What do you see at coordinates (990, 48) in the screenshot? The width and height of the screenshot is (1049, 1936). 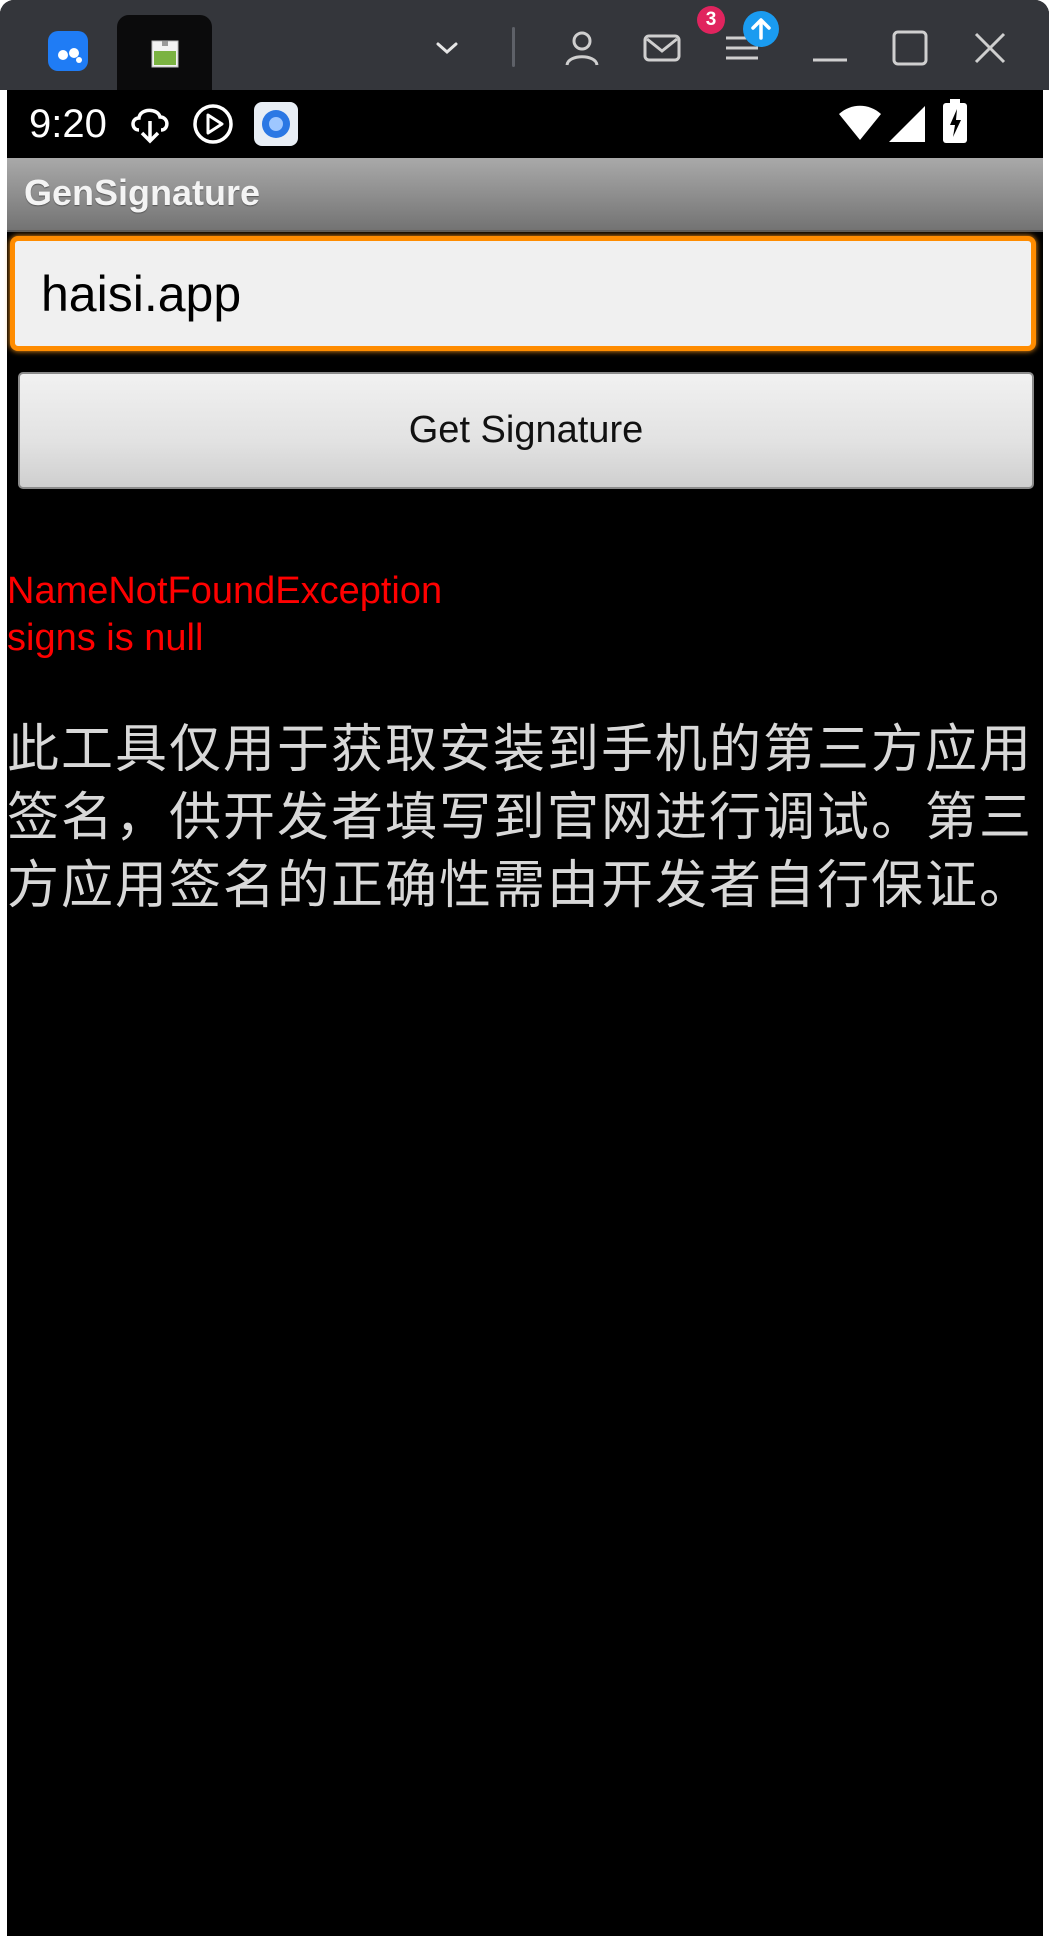 I see `close-icon` at bounding box center [990, 48].